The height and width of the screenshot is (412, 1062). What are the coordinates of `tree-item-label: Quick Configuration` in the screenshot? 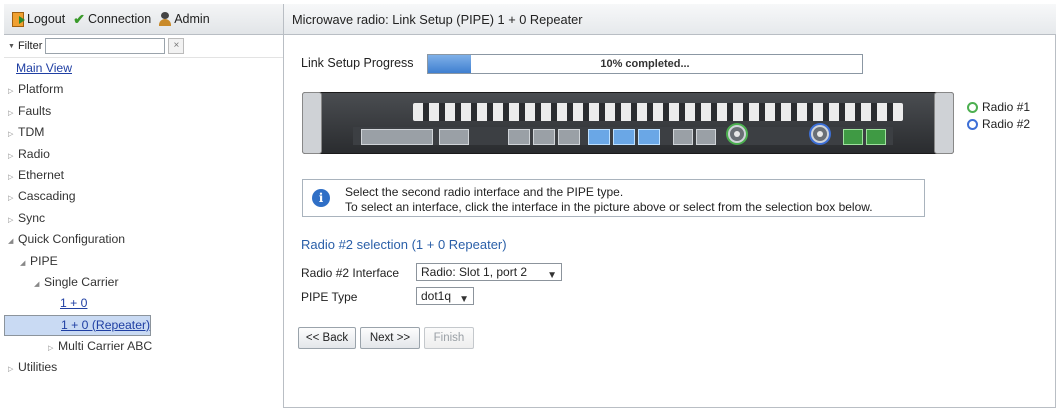 It's located at (72, 239).